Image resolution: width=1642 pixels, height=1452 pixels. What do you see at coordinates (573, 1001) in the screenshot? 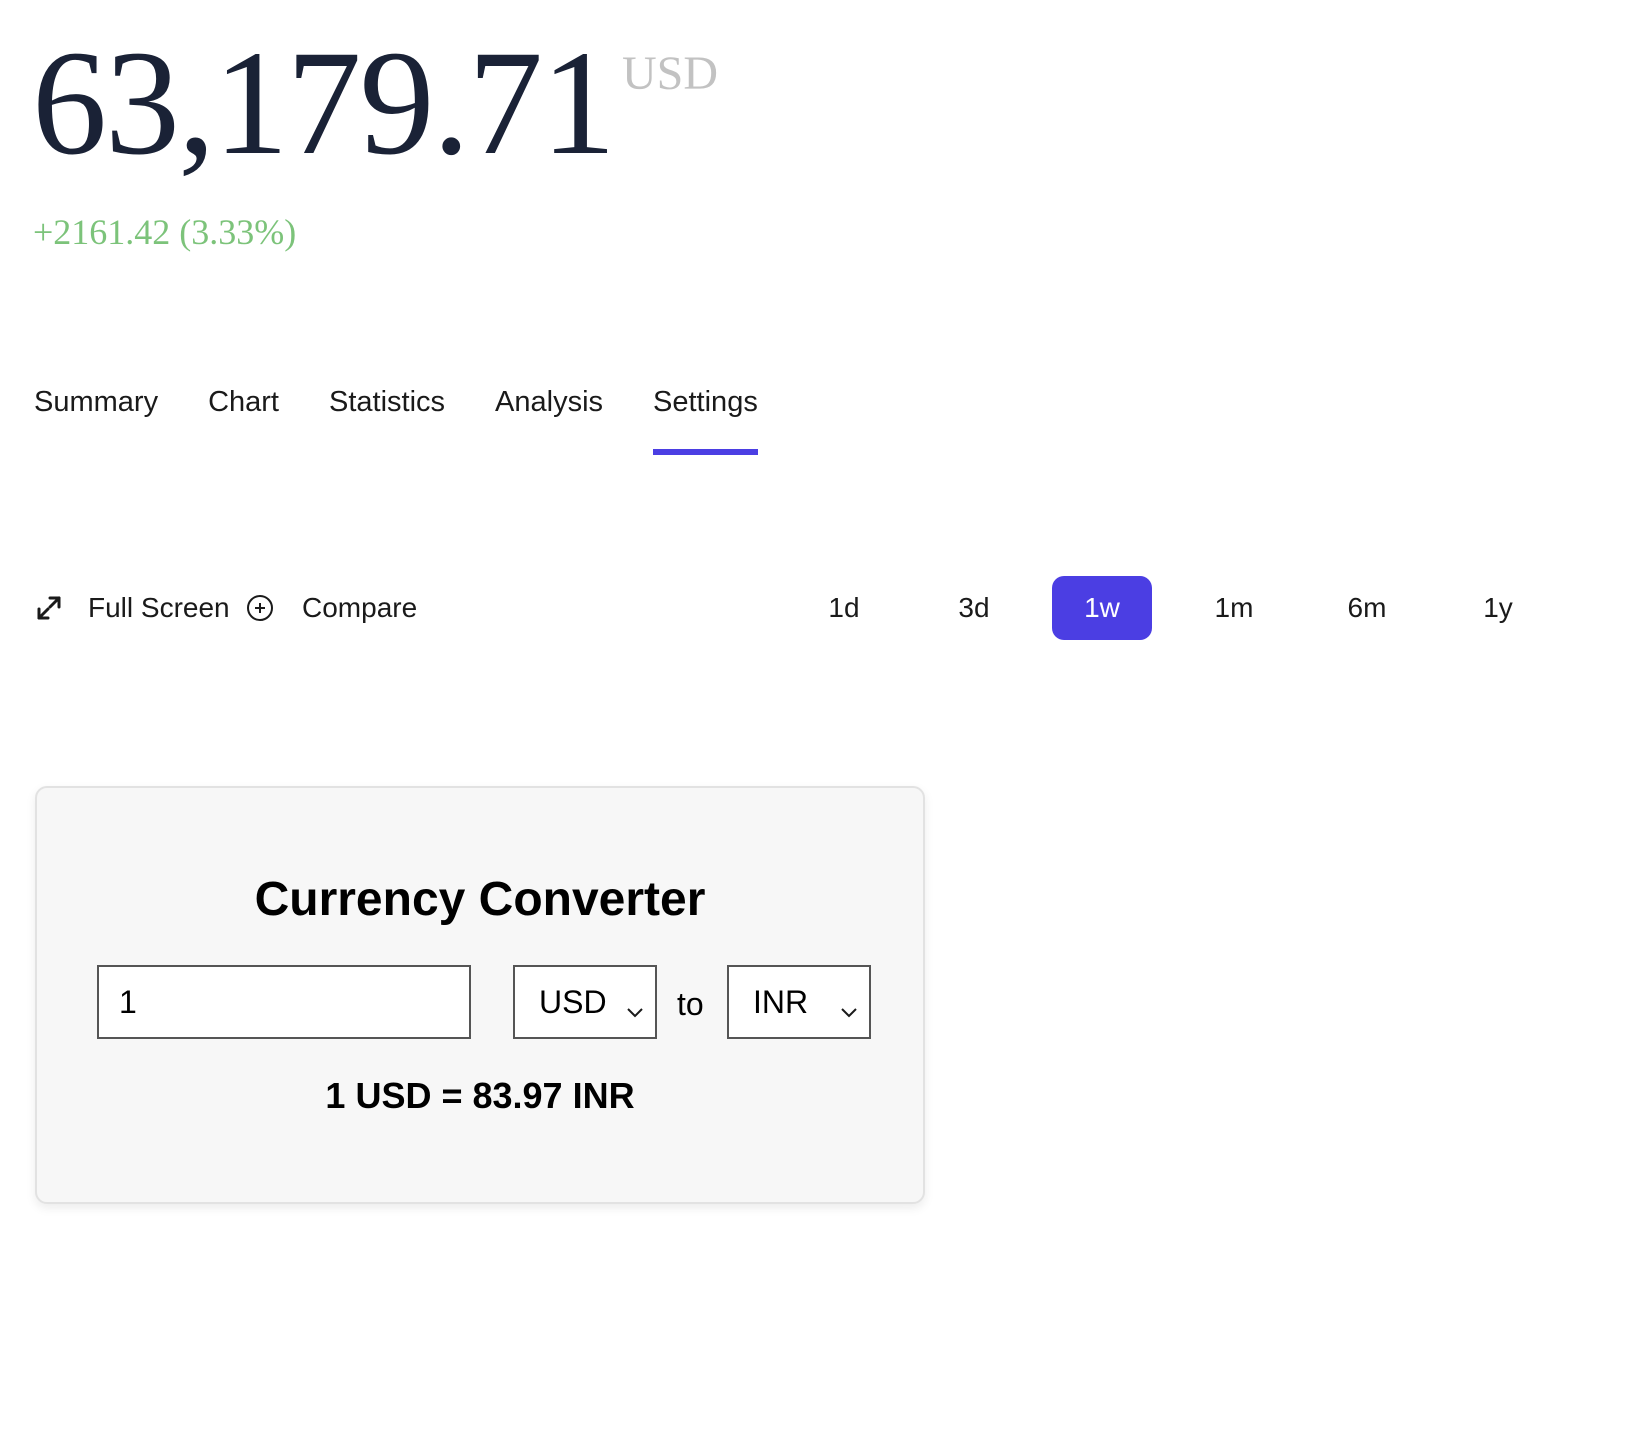
I see `from-currency-value: USD` at bounding box center [573, 1001].